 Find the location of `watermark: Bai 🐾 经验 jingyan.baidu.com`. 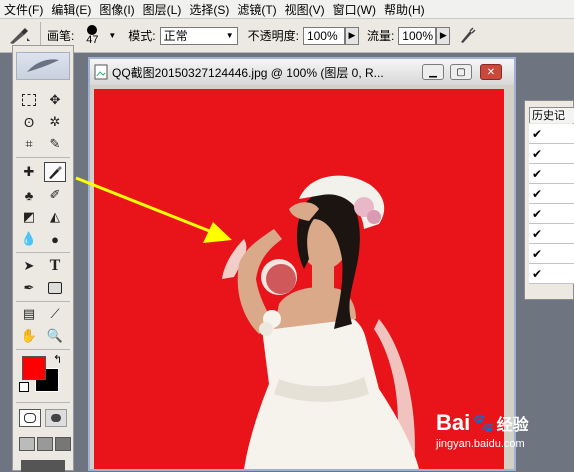

watermark: Bai 🐾 经验 jingyan.baidu.com is located at coordinates (505, 440).